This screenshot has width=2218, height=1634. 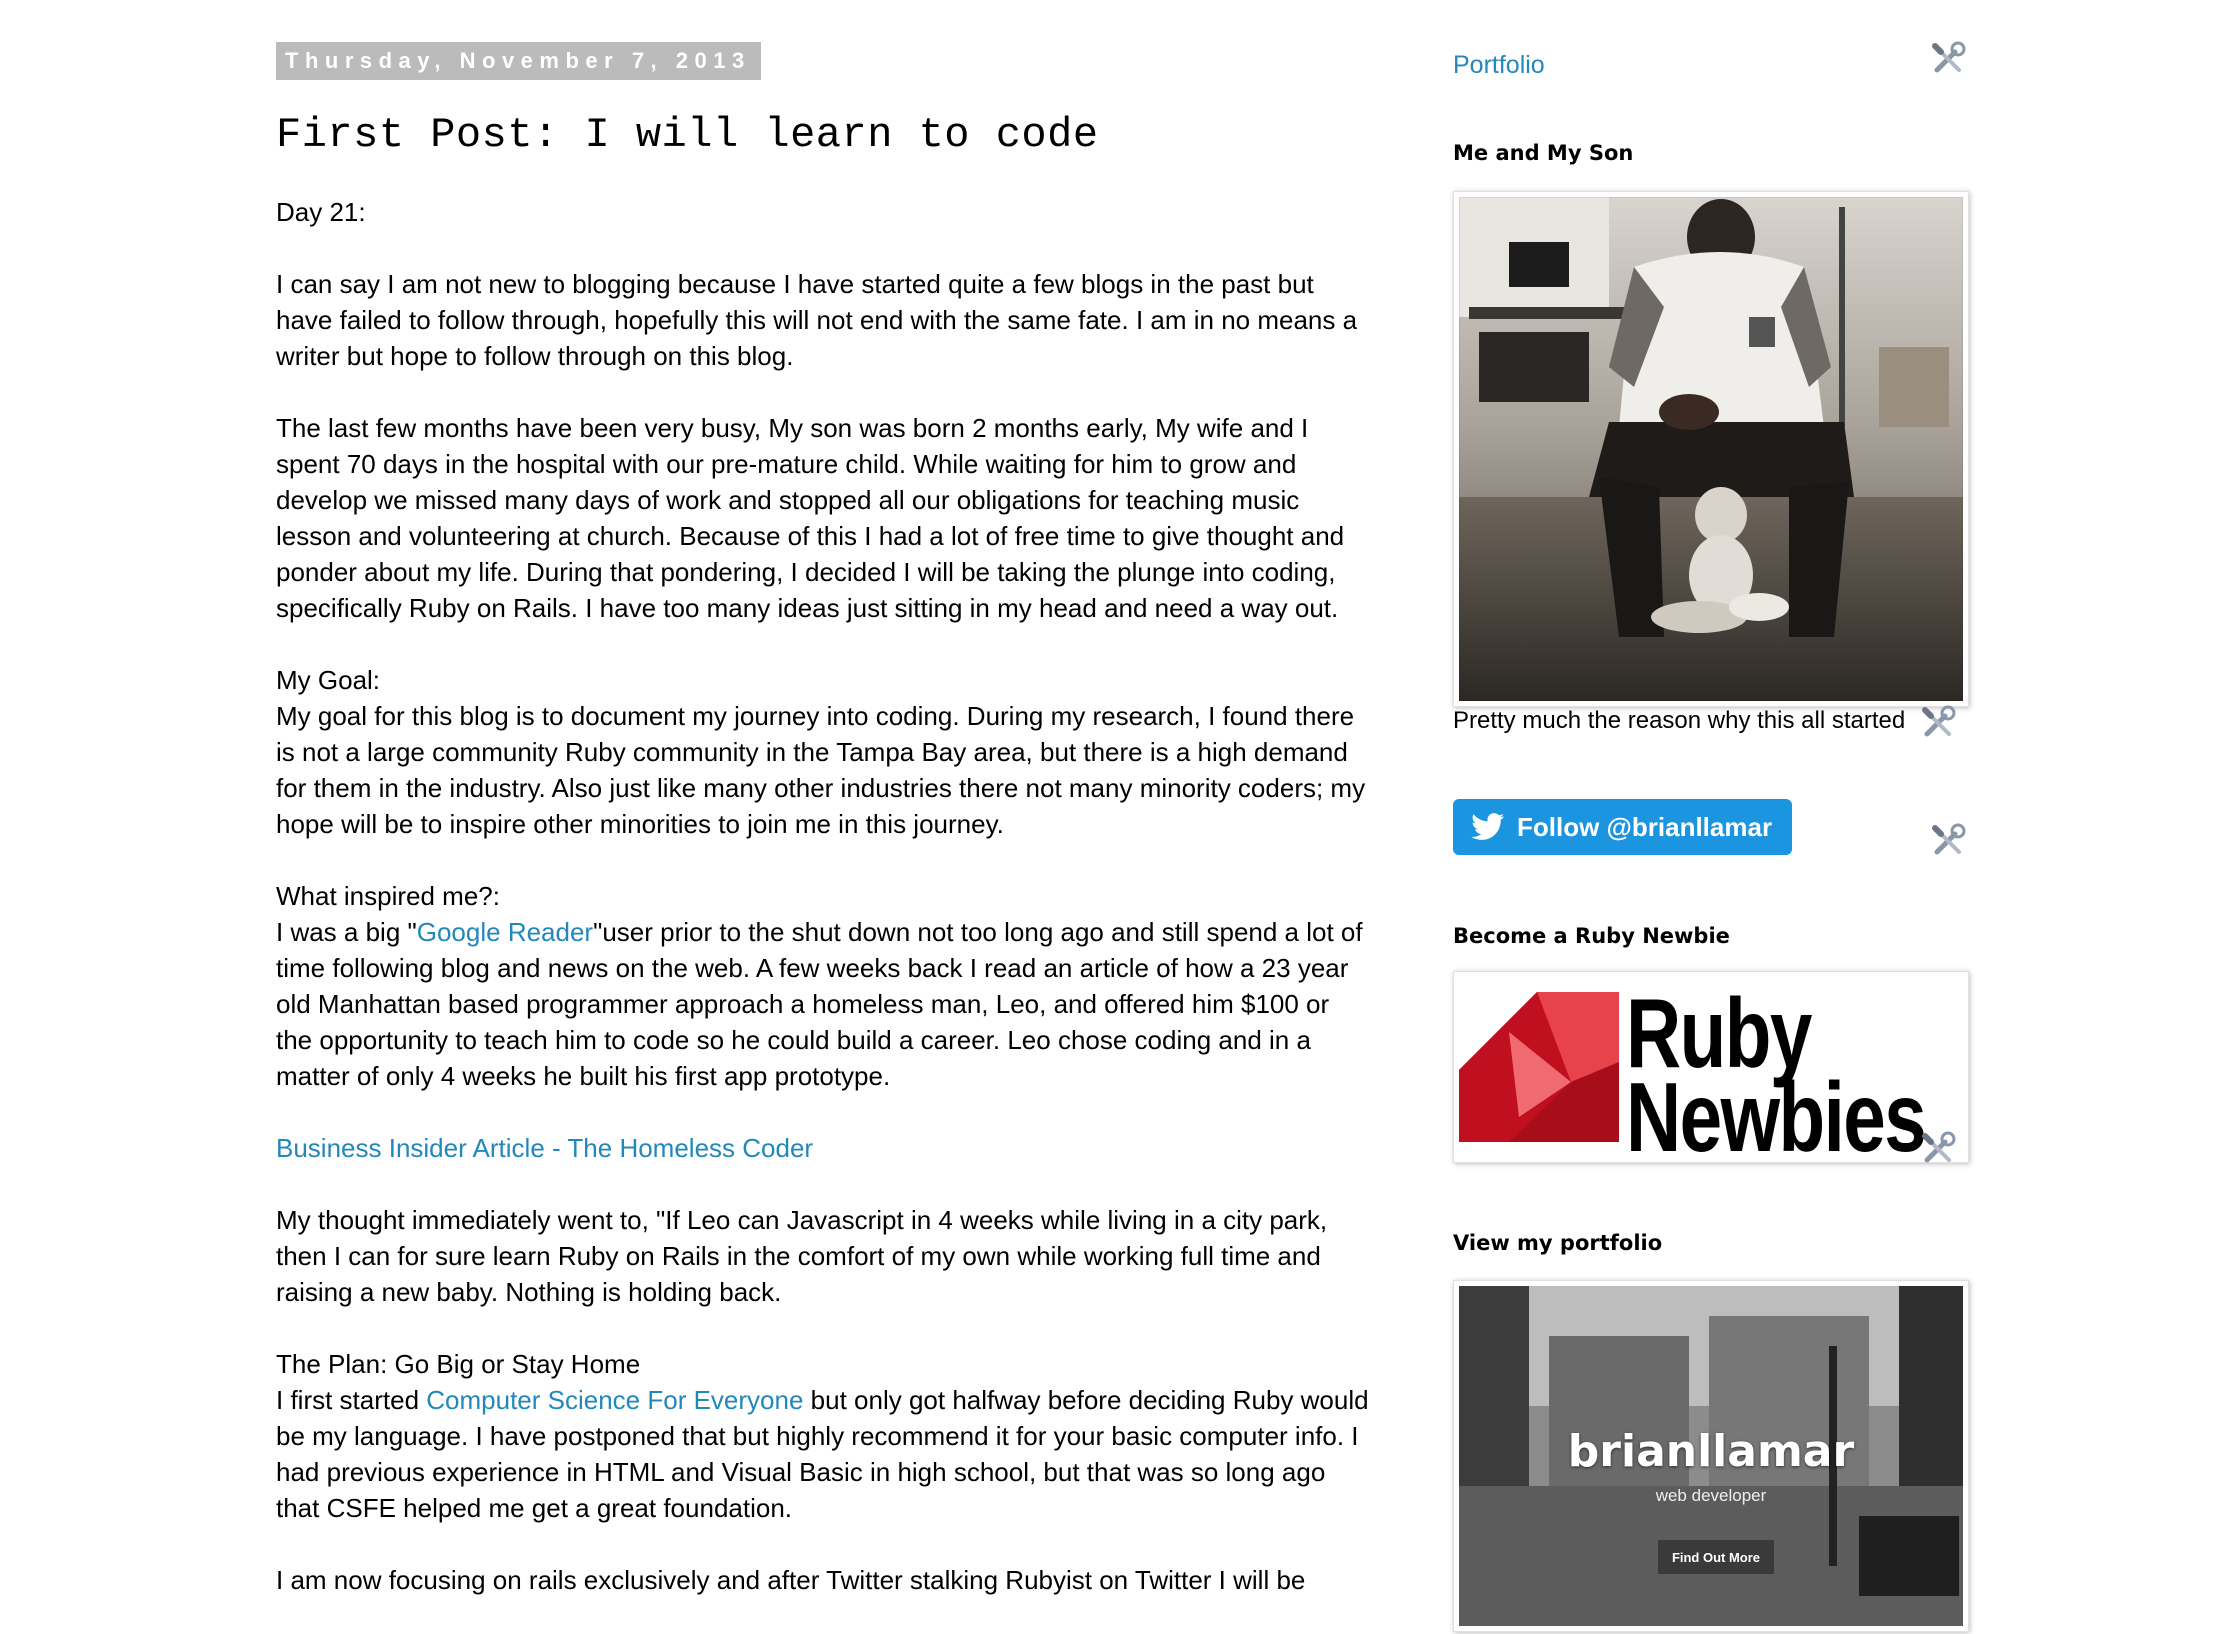 What do you see at coordinates (1711, 1495) in the screenshot?
I see `portfolio-subtitle: web developer` at bounding box center [1711, 1495].